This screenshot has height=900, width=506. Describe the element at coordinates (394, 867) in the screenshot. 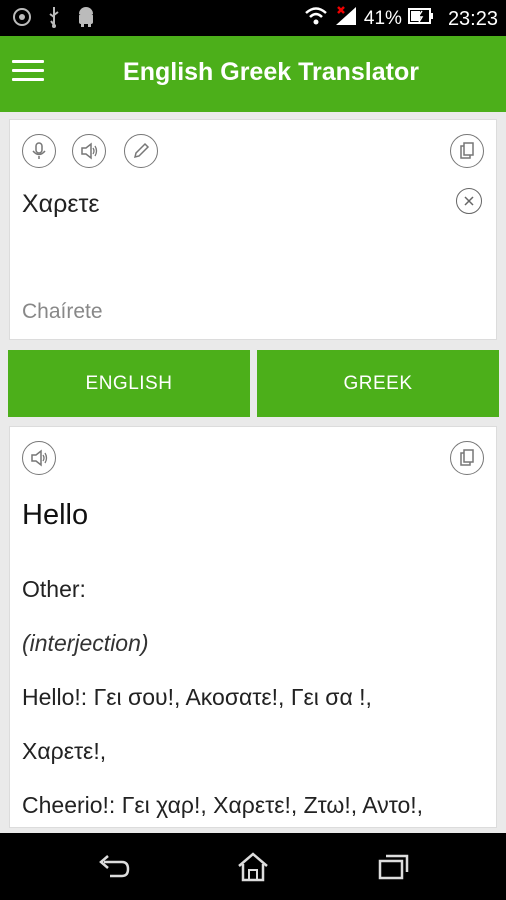

I see `recents-icon` at that location.